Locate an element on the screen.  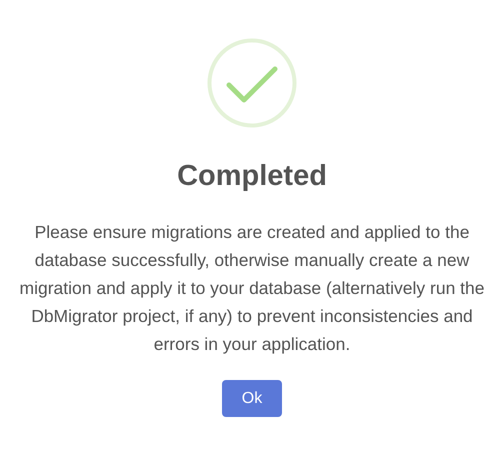
dialog-title: Completed is located at coordinates (252, 176).